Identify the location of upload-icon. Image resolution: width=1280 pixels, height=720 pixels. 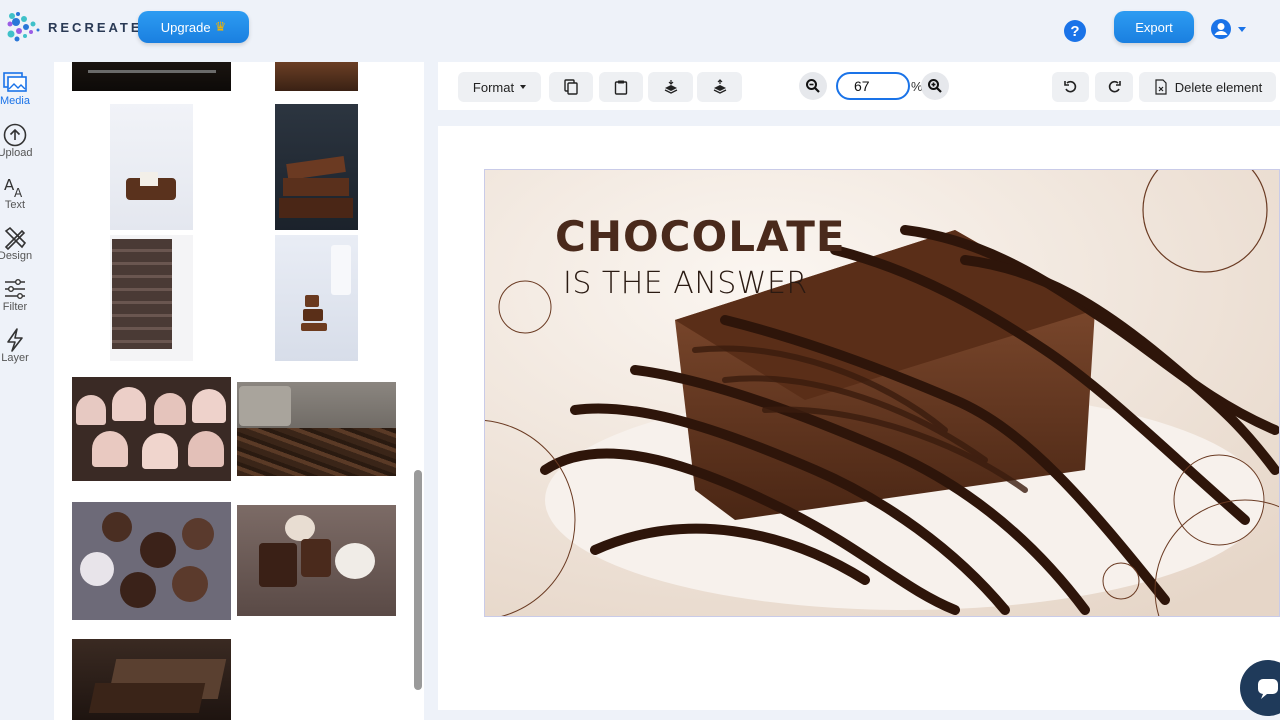
(15, 135).